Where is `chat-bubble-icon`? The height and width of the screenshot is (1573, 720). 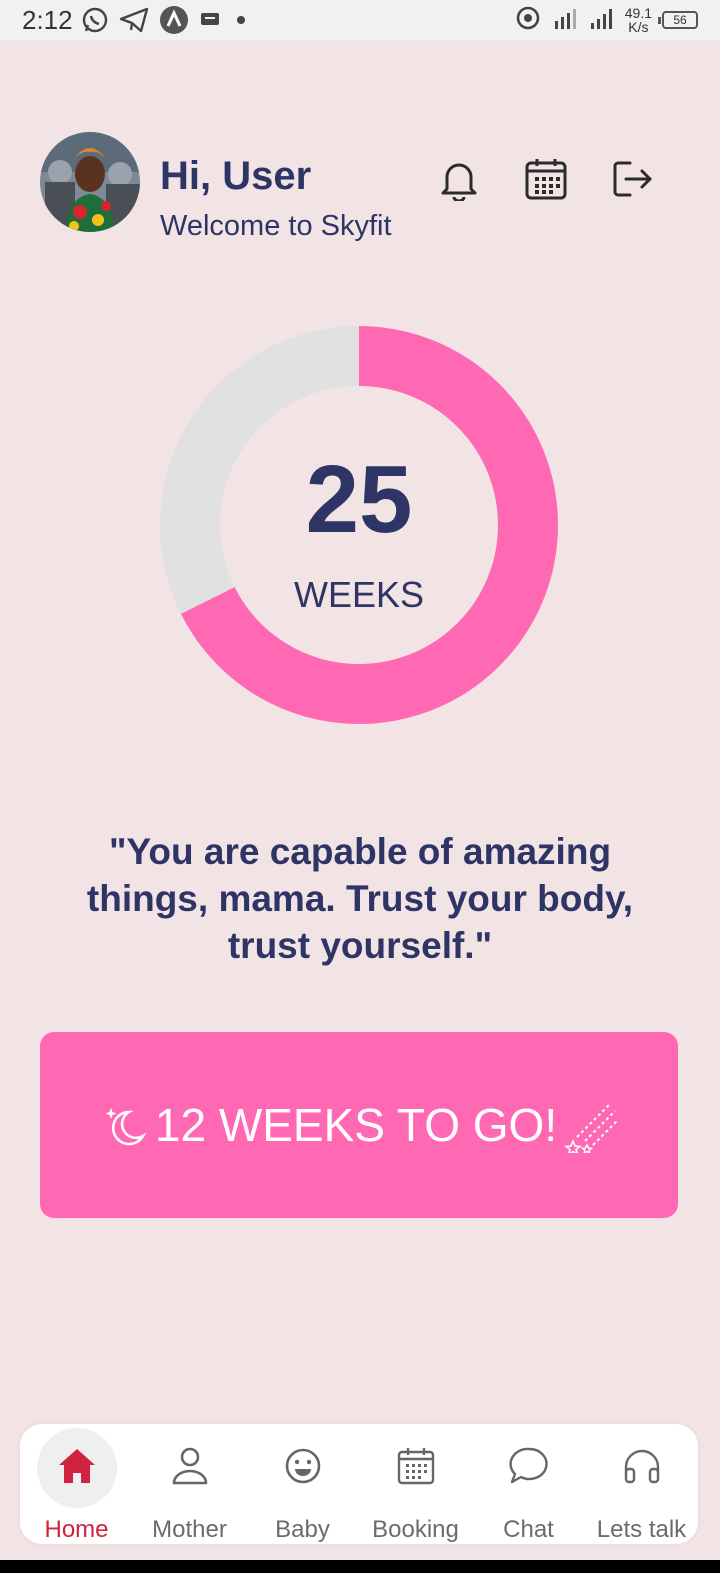 chat-bubble-icon is located at coordinates (528, 1468).